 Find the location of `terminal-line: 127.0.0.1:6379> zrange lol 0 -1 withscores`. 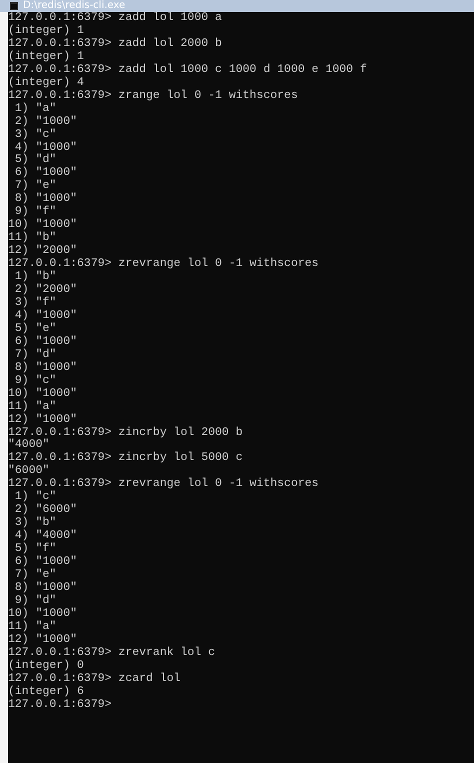

terminal-line: 127.0.0.1:6379> zrange lol 0 -1 withscores is located at coordinates (153, 96).